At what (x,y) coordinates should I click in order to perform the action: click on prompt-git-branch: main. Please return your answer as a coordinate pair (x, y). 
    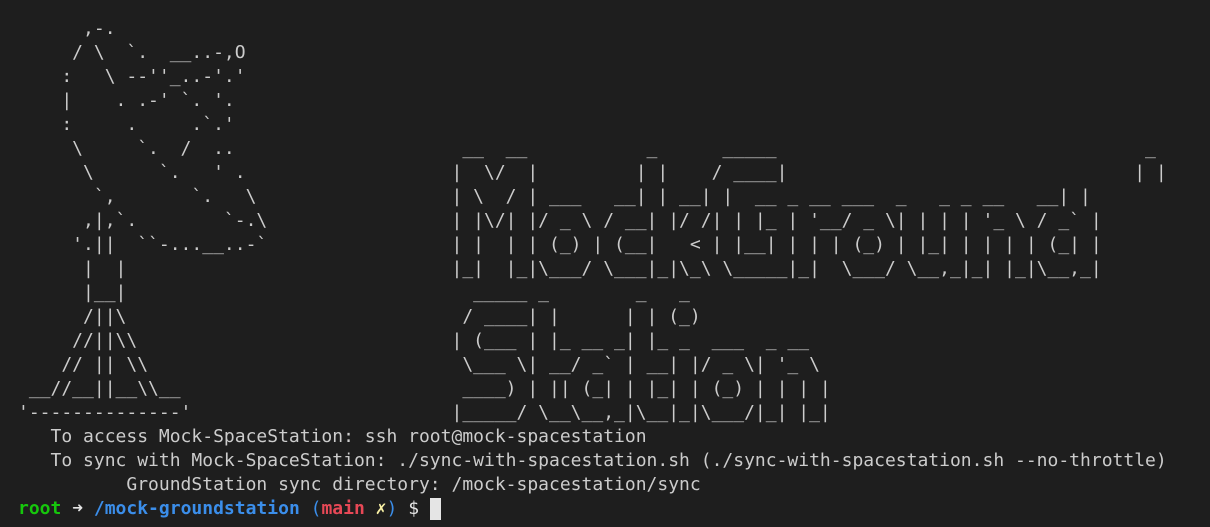
    Looking at the image, I should click on (343, 508).